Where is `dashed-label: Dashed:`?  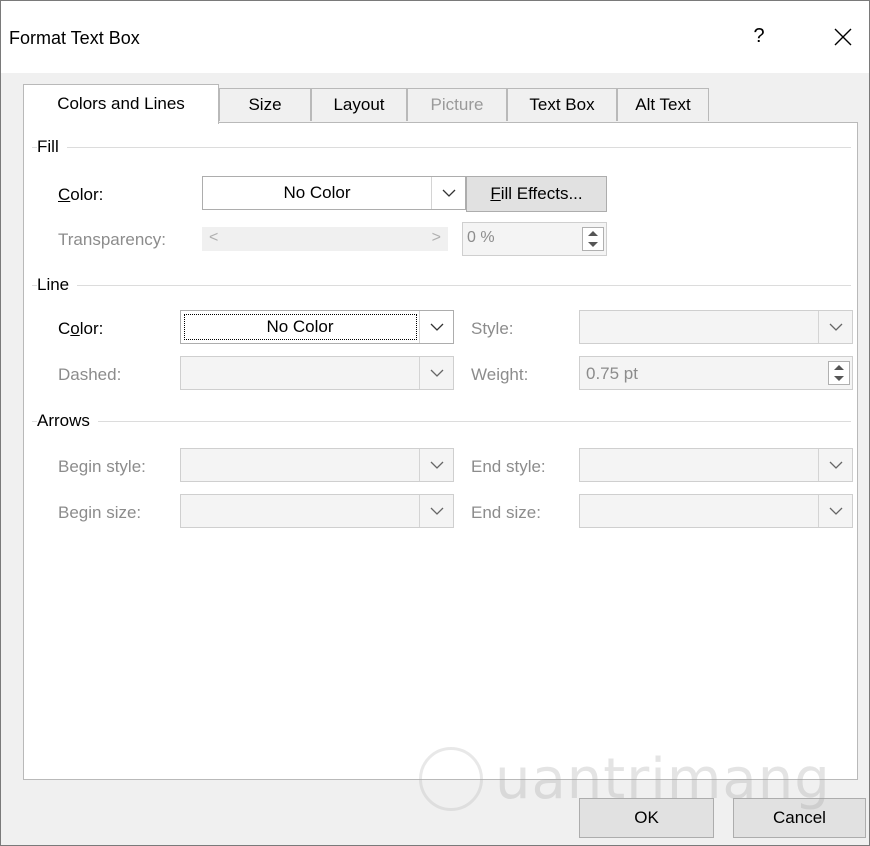 dashed-label: Dashed: is located at coordinates (90, 374).